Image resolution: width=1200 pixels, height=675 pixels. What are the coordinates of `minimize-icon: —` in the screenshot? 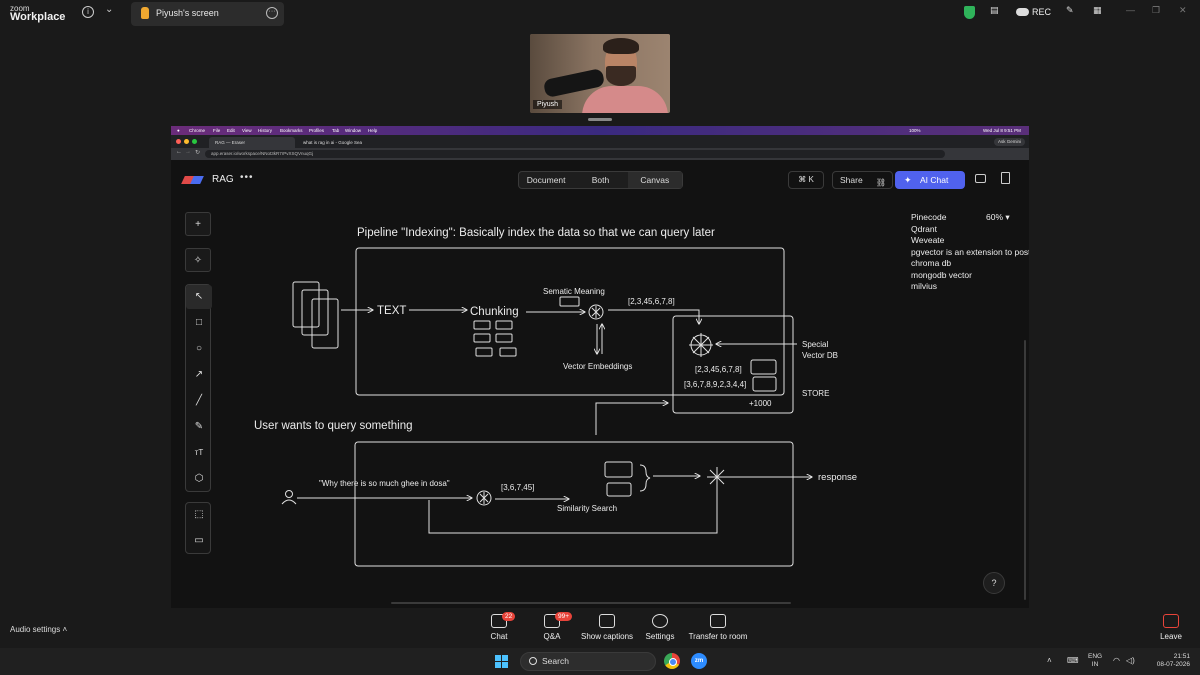 It's located at (1130, 13).